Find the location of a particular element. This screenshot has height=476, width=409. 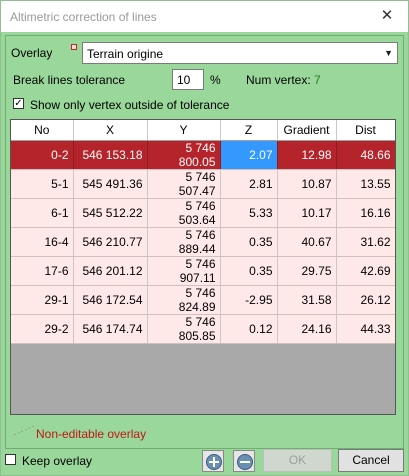

cell-dist: 26.12 is located at coordinates (365, 300).